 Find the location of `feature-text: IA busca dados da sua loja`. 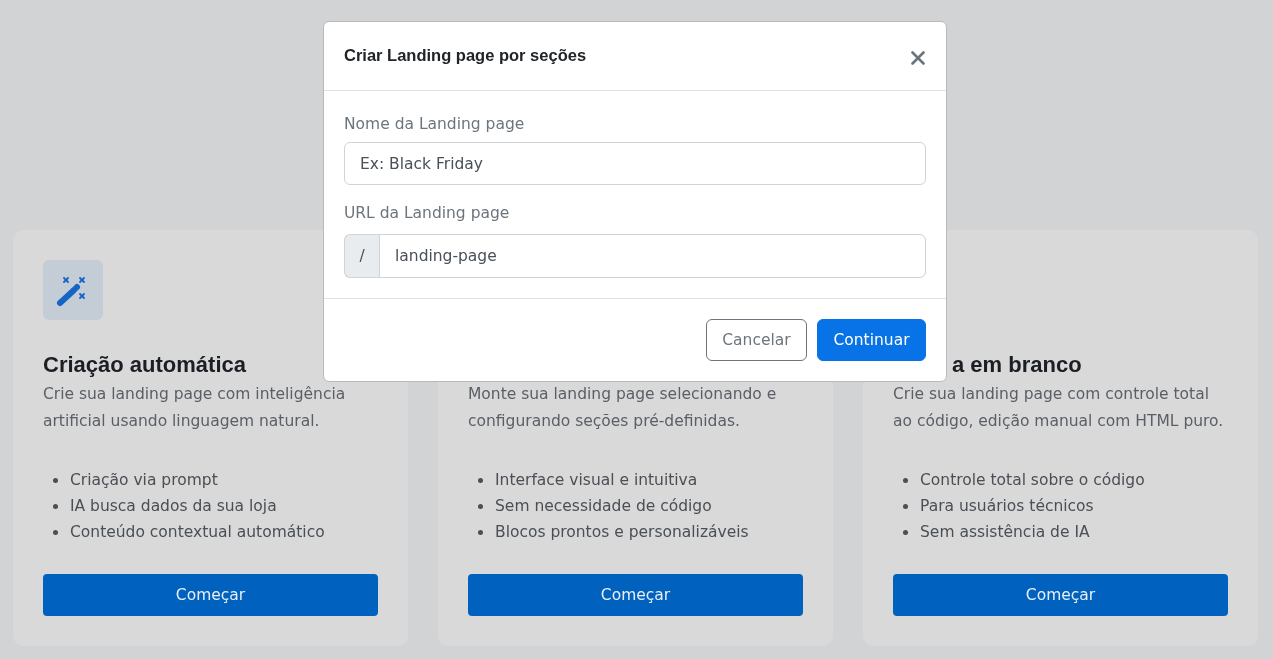

feature-text: IA busca dados da sua loja is located at coordinates (173, 506).